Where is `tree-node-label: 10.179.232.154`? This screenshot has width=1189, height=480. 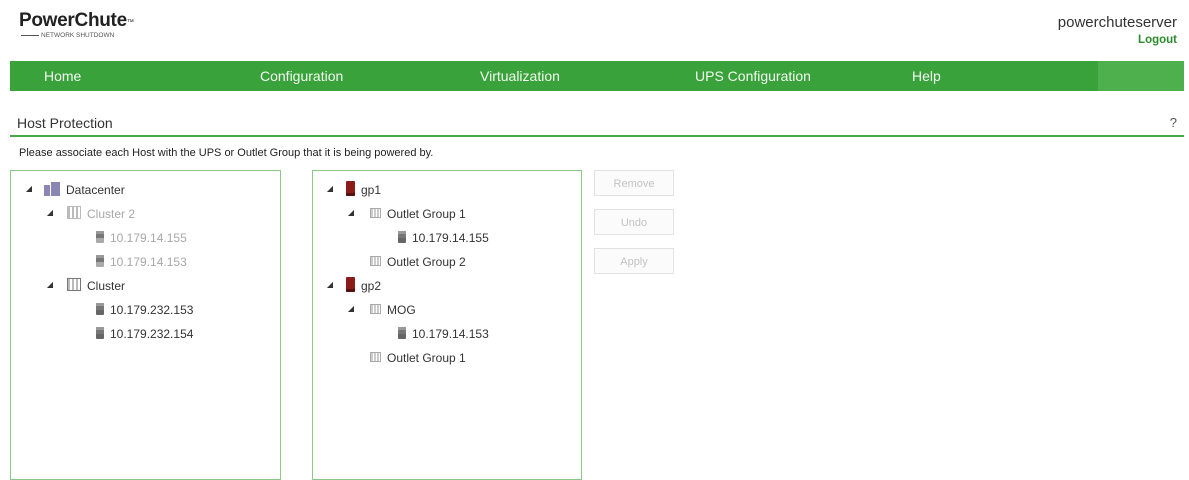
tree-node-label: 10.179.232.154 is located at coordinates (152, 333).